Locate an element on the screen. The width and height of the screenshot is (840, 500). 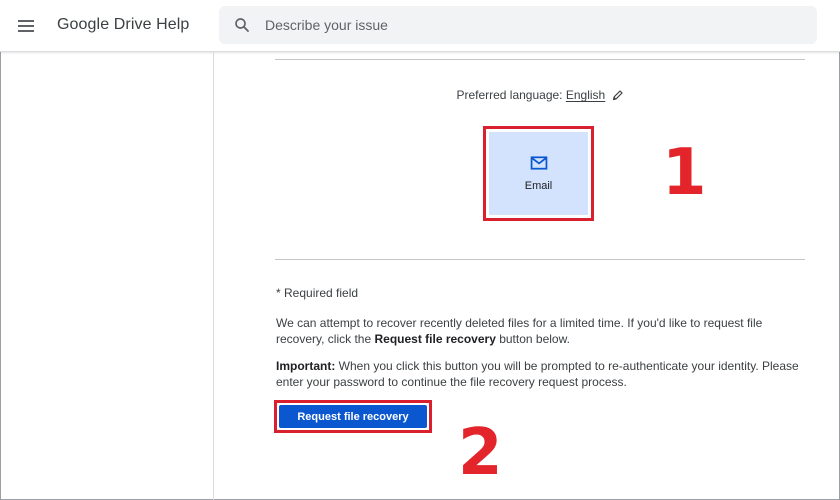
request-button-highlight: Request file recovery is located at coordinates (353, 416).